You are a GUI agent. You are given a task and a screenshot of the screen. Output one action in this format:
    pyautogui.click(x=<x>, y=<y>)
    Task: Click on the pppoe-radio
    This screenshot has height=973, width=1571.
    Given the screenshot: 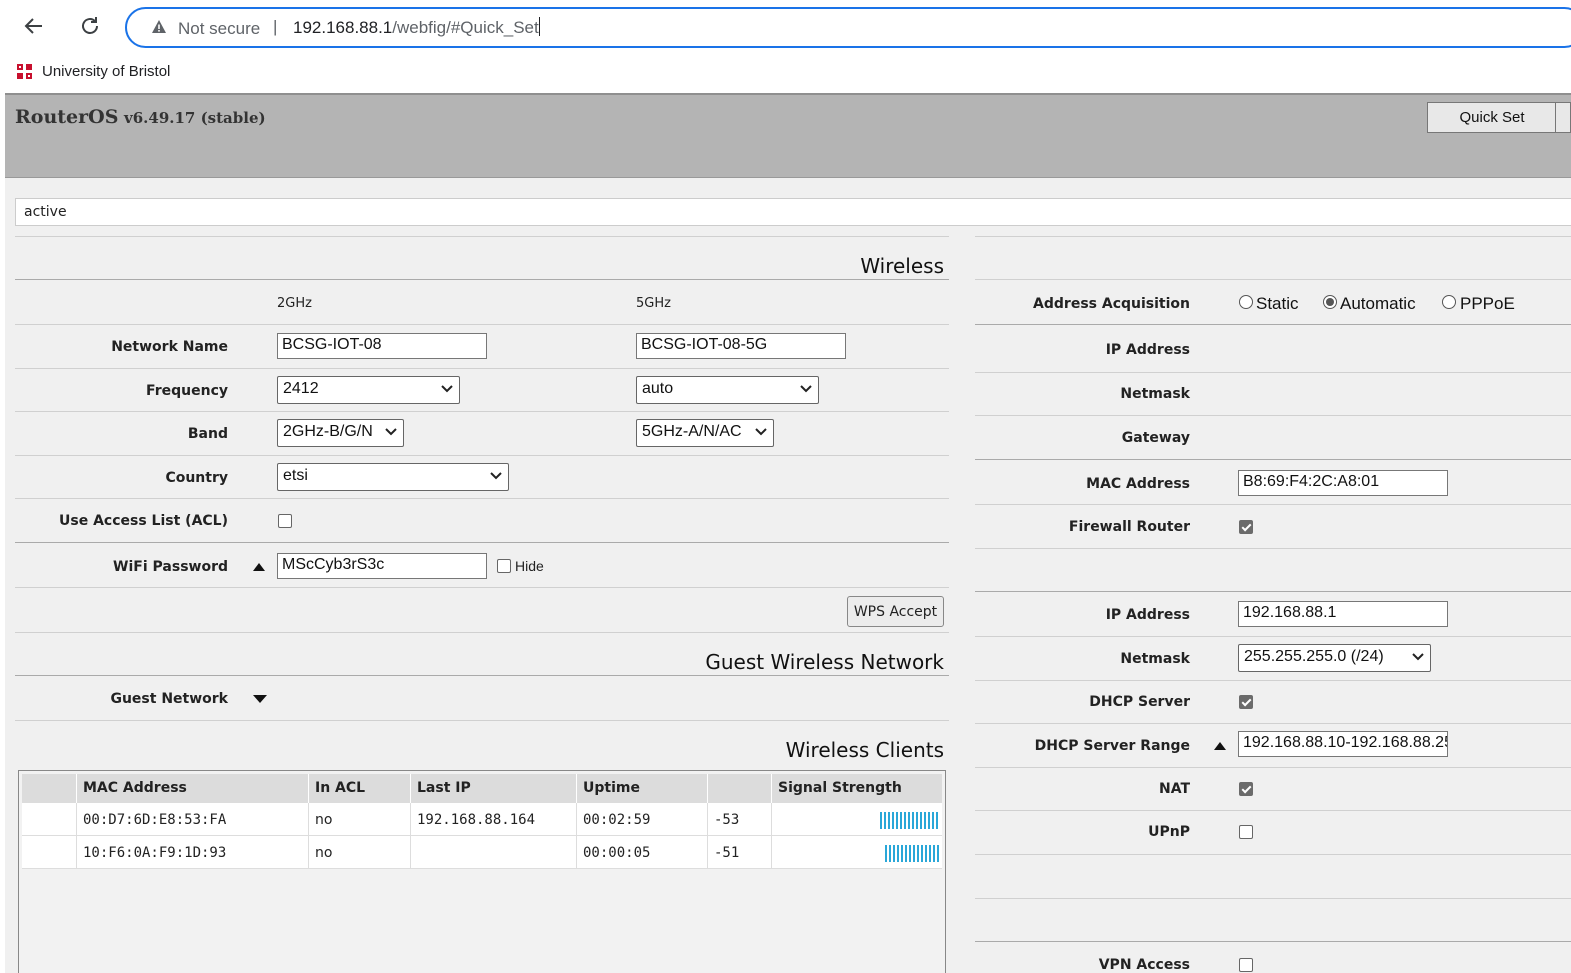 What is the action you would take?
    pyautogui.click(x=1449, y=302)
    